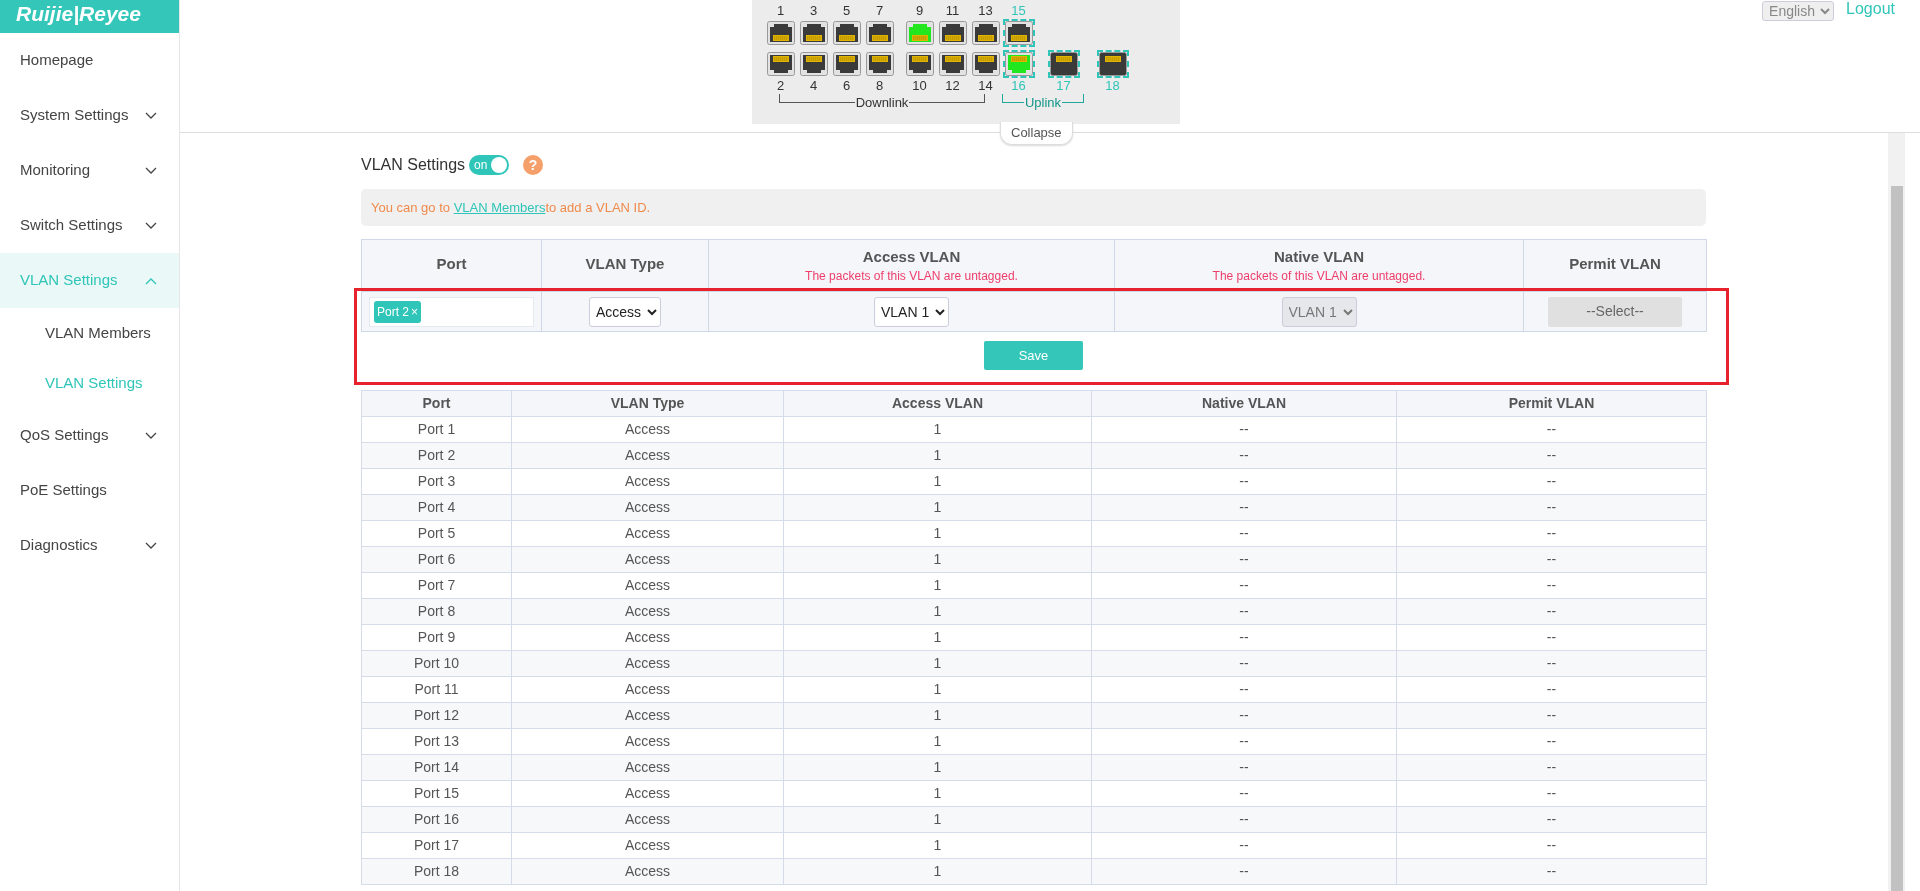 This screenshot has width=1920, height=891. What do you see at coordinates (780, 11) in the screenshot?
I see `port-number: 1` at bounding box center [780, 11].